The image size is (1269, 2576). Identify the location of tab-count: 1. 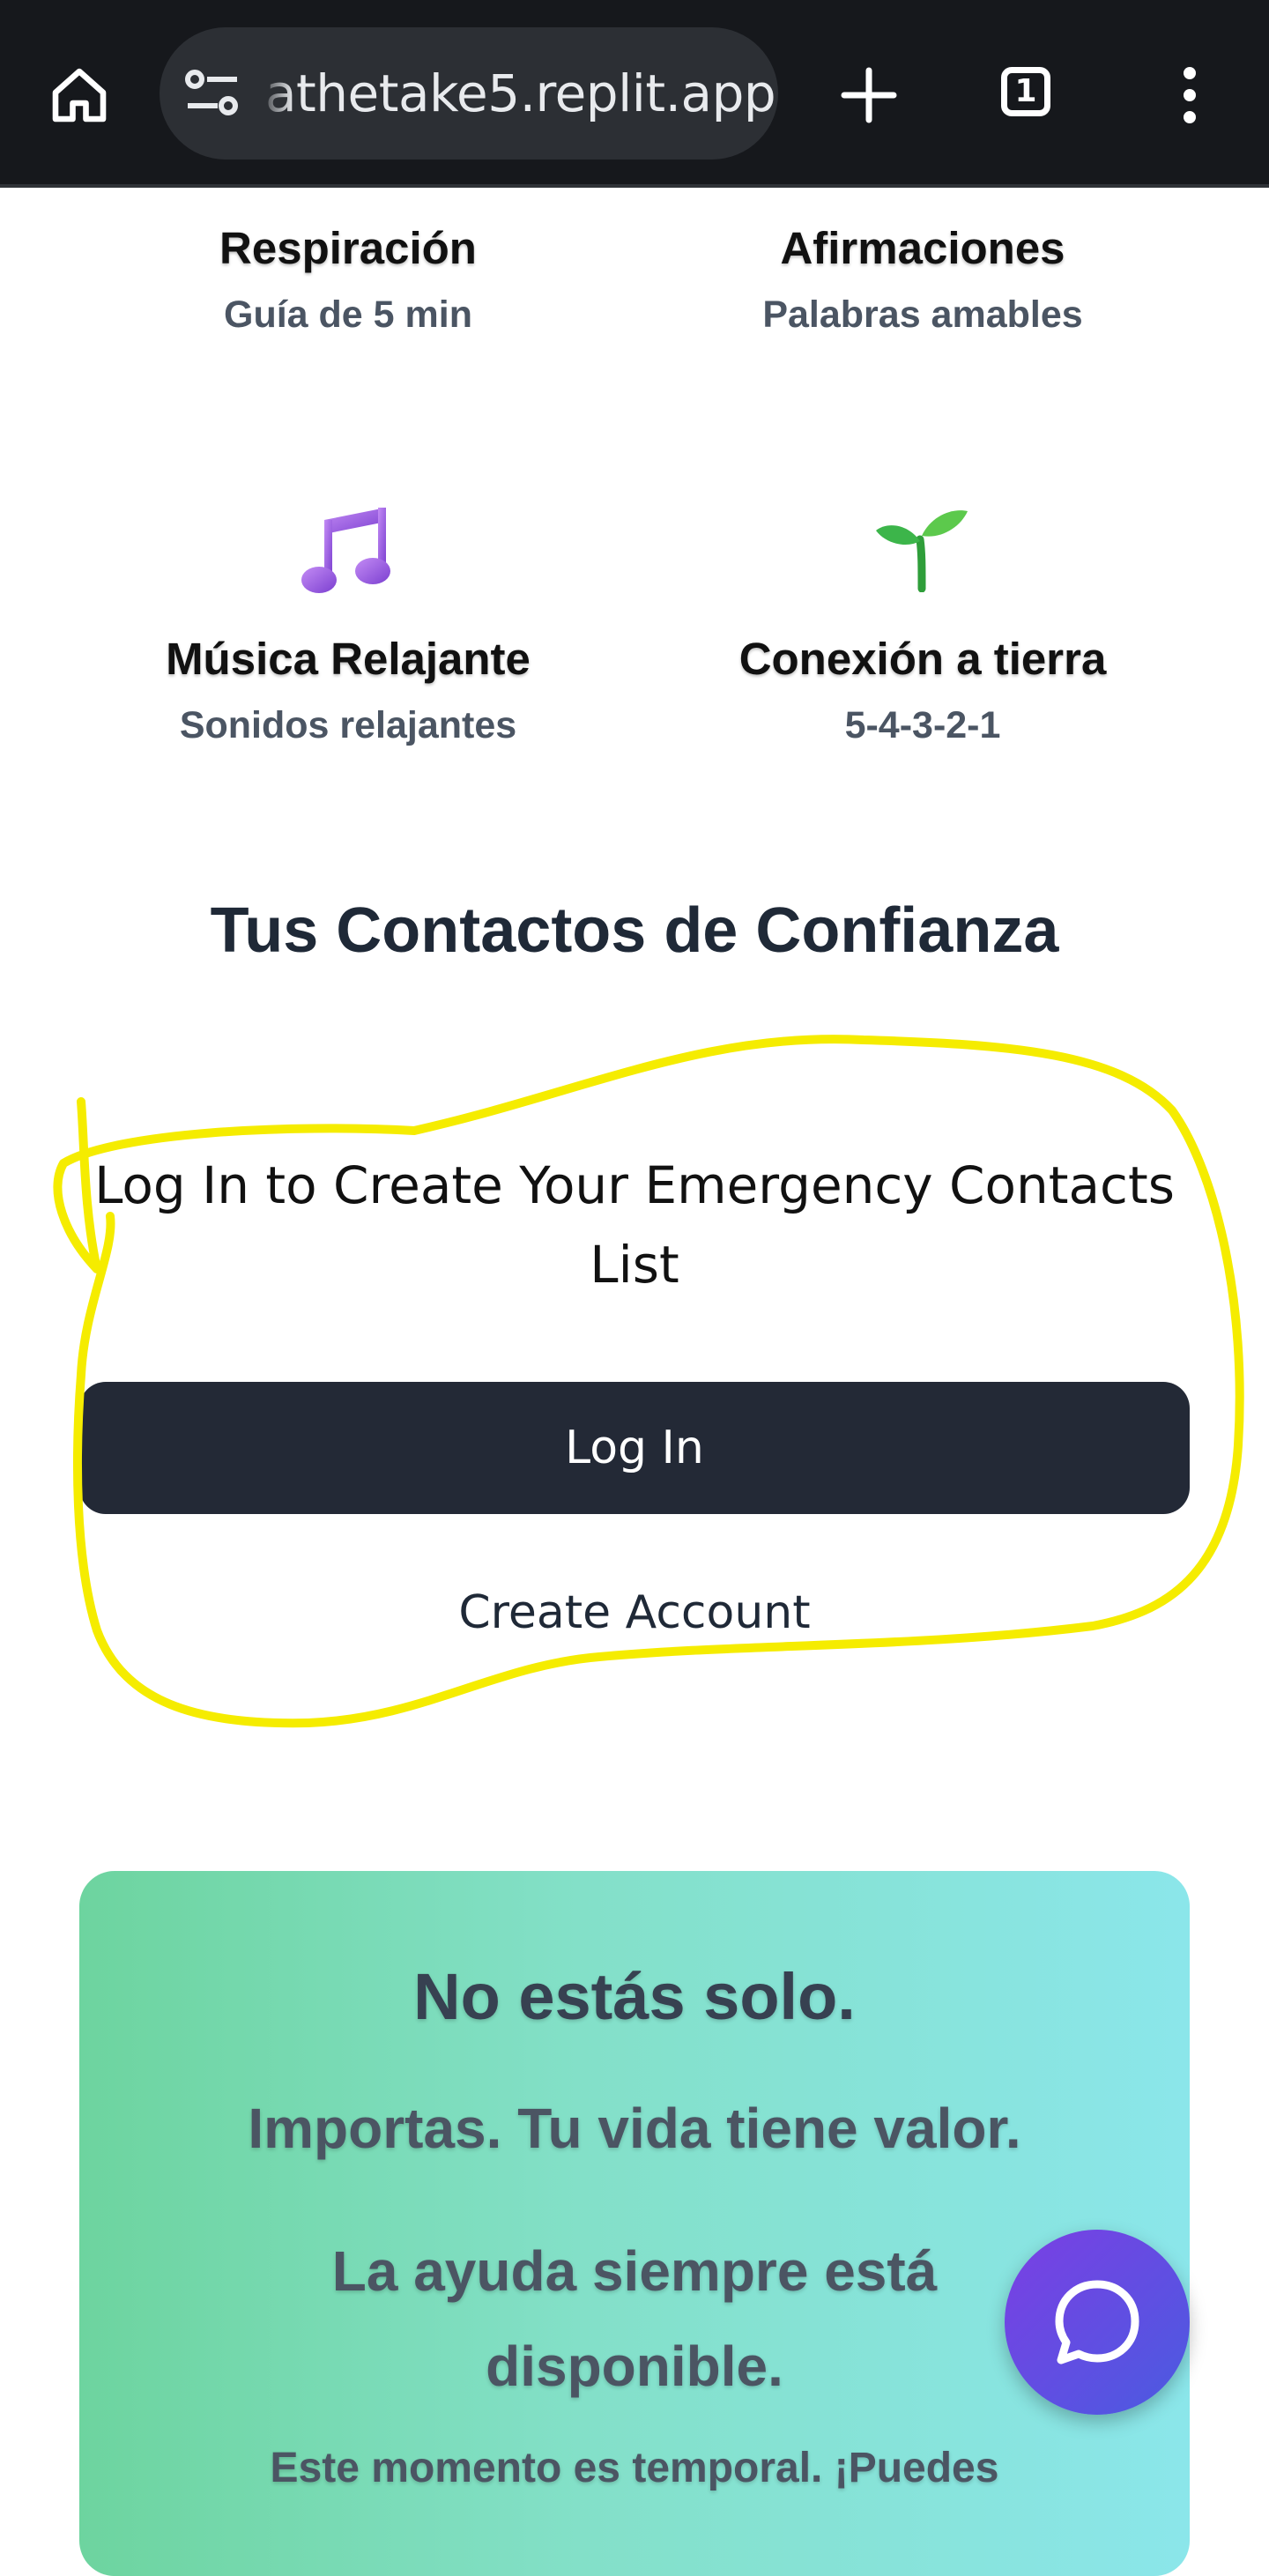
(1025, 91).